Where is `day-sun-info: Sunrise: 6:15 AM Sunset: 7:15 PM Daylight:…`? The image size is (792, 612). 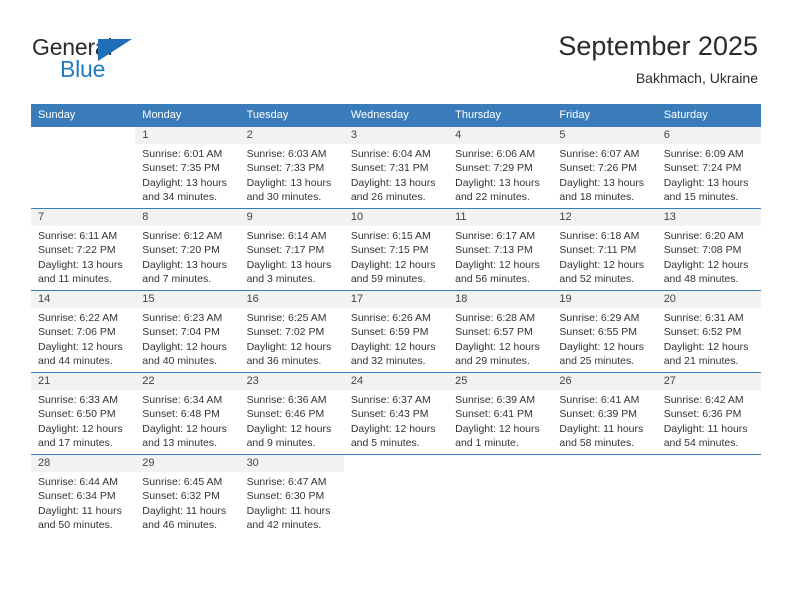
day-sun-info: Sunrise: 6:15 AM Sunset: 7:15 PM Daylight:… is located at coordinates (396, 256).